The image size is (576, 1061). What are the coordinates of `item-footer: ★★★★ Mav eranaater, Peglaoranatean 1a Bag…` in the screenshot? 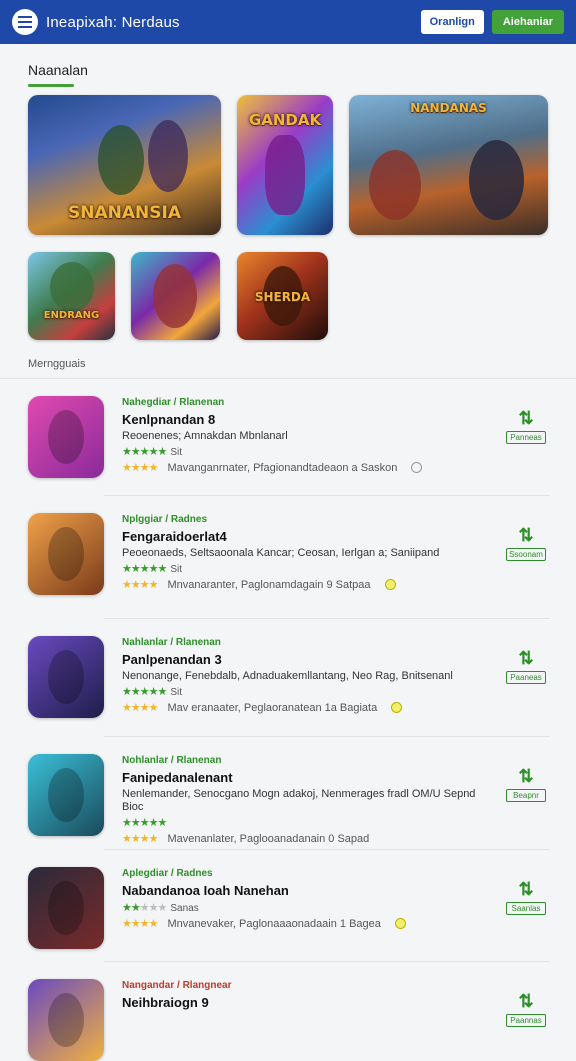 It's located at (262, 707).